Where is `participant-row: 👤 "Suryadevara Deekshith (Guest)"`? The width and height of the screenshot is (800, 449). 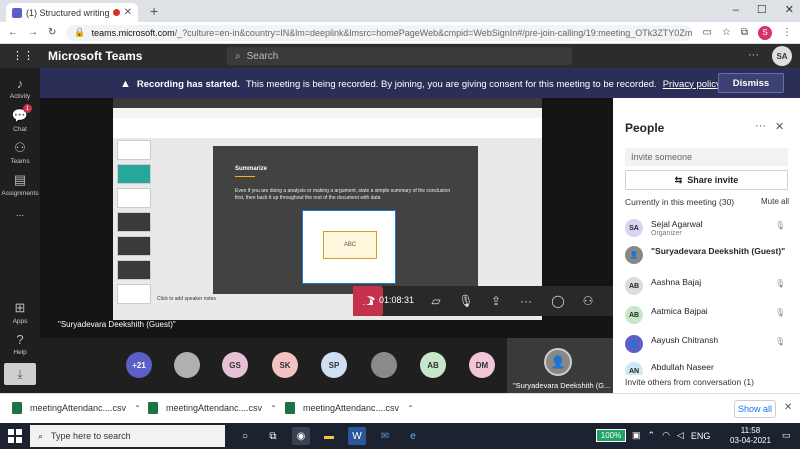 participant-row: 👤 "Suryadevara Deekshith (Guest)" is located at coordinates (709, 256).